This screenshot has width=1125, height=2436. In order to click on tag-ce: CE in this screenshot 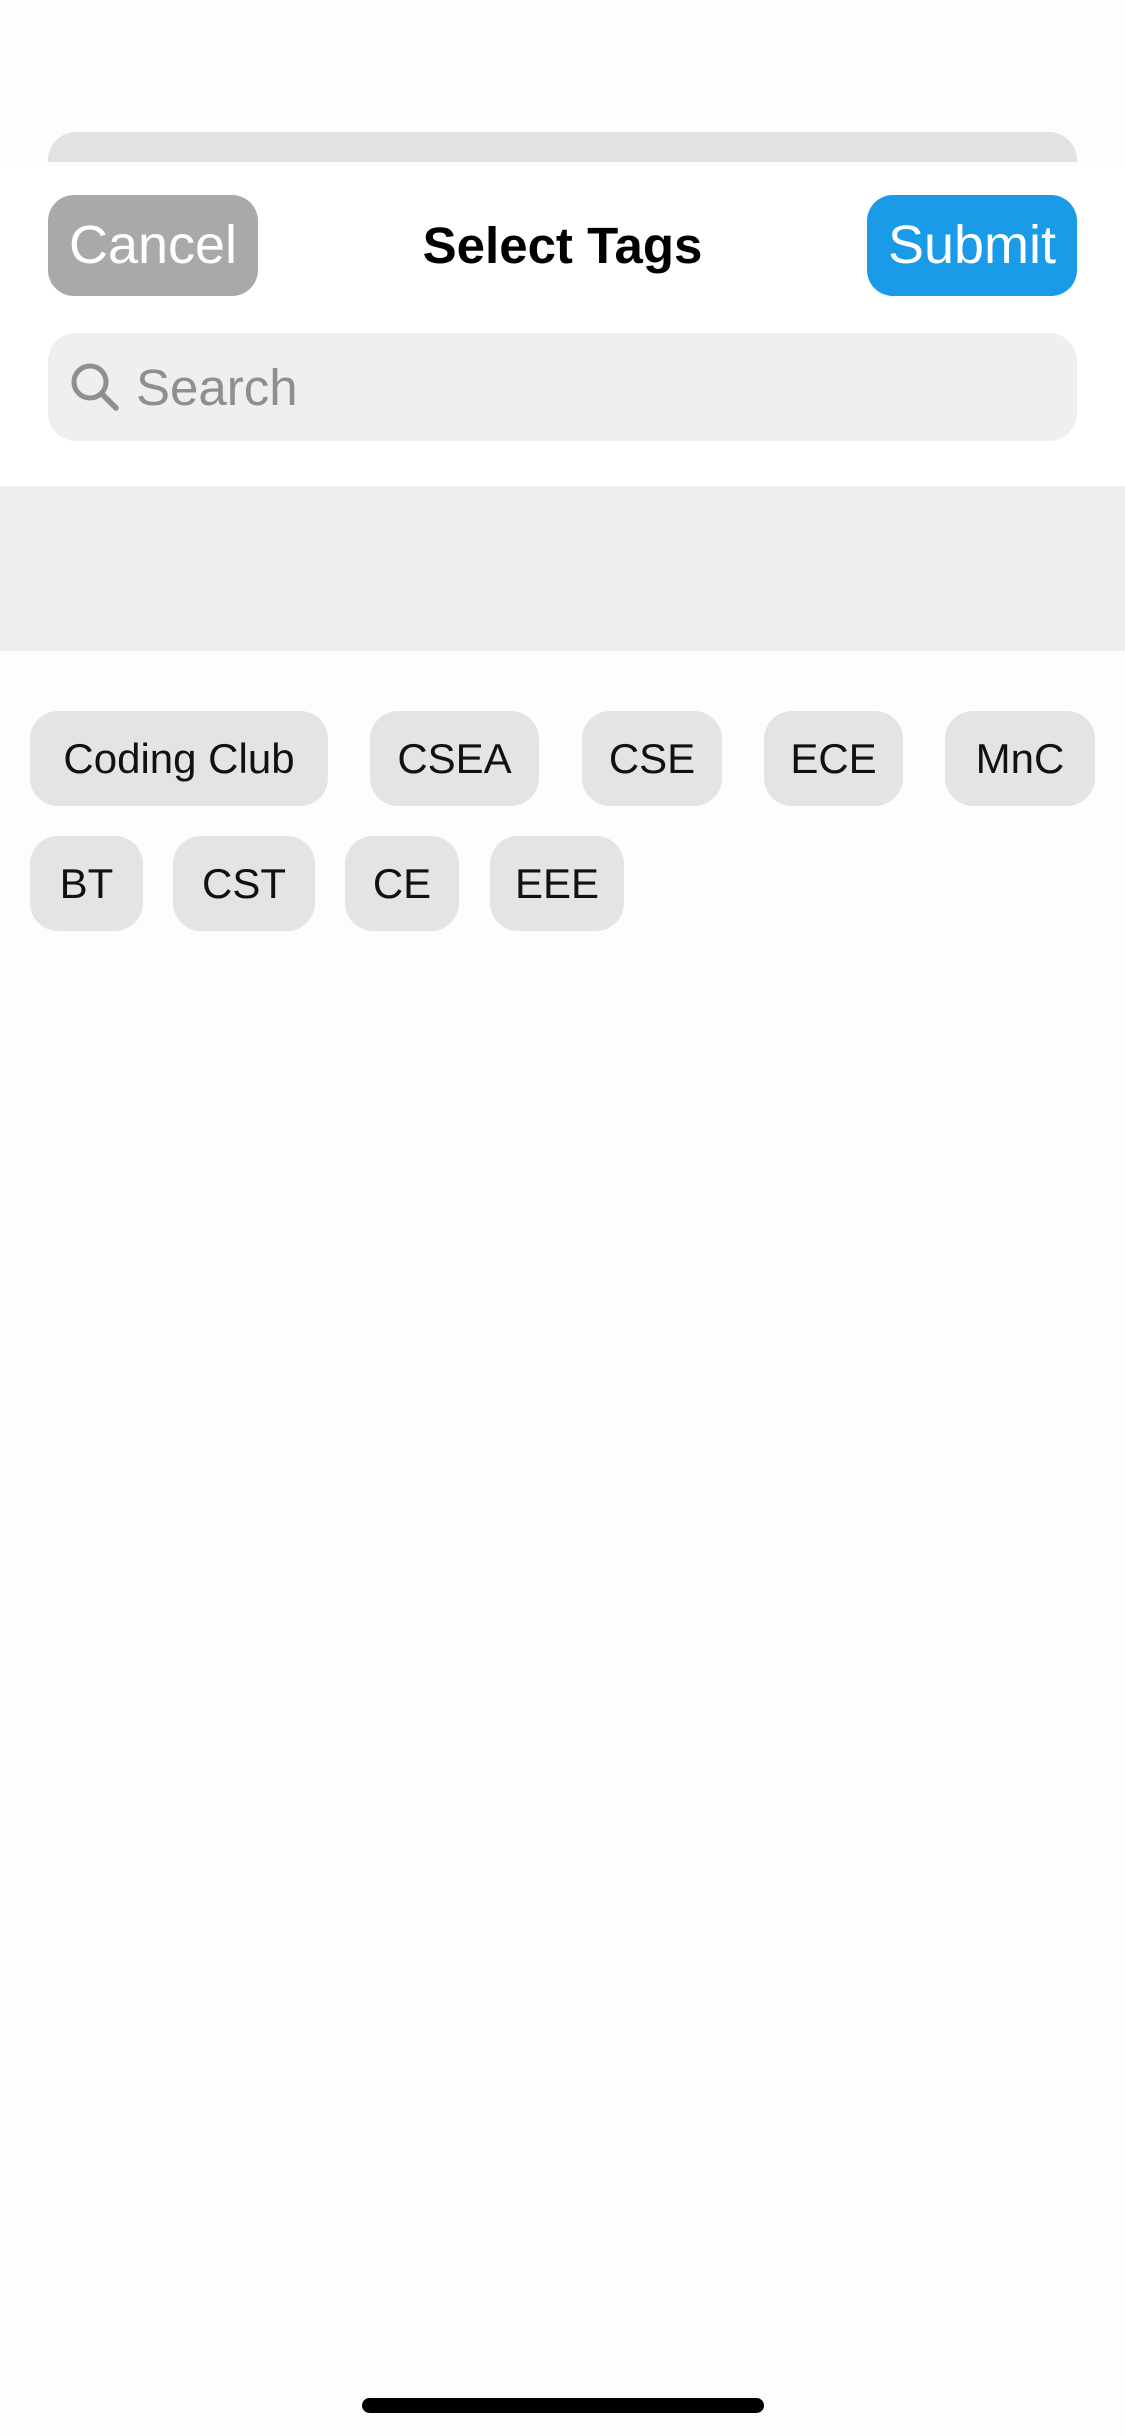, I will do `click(402, 883)`.